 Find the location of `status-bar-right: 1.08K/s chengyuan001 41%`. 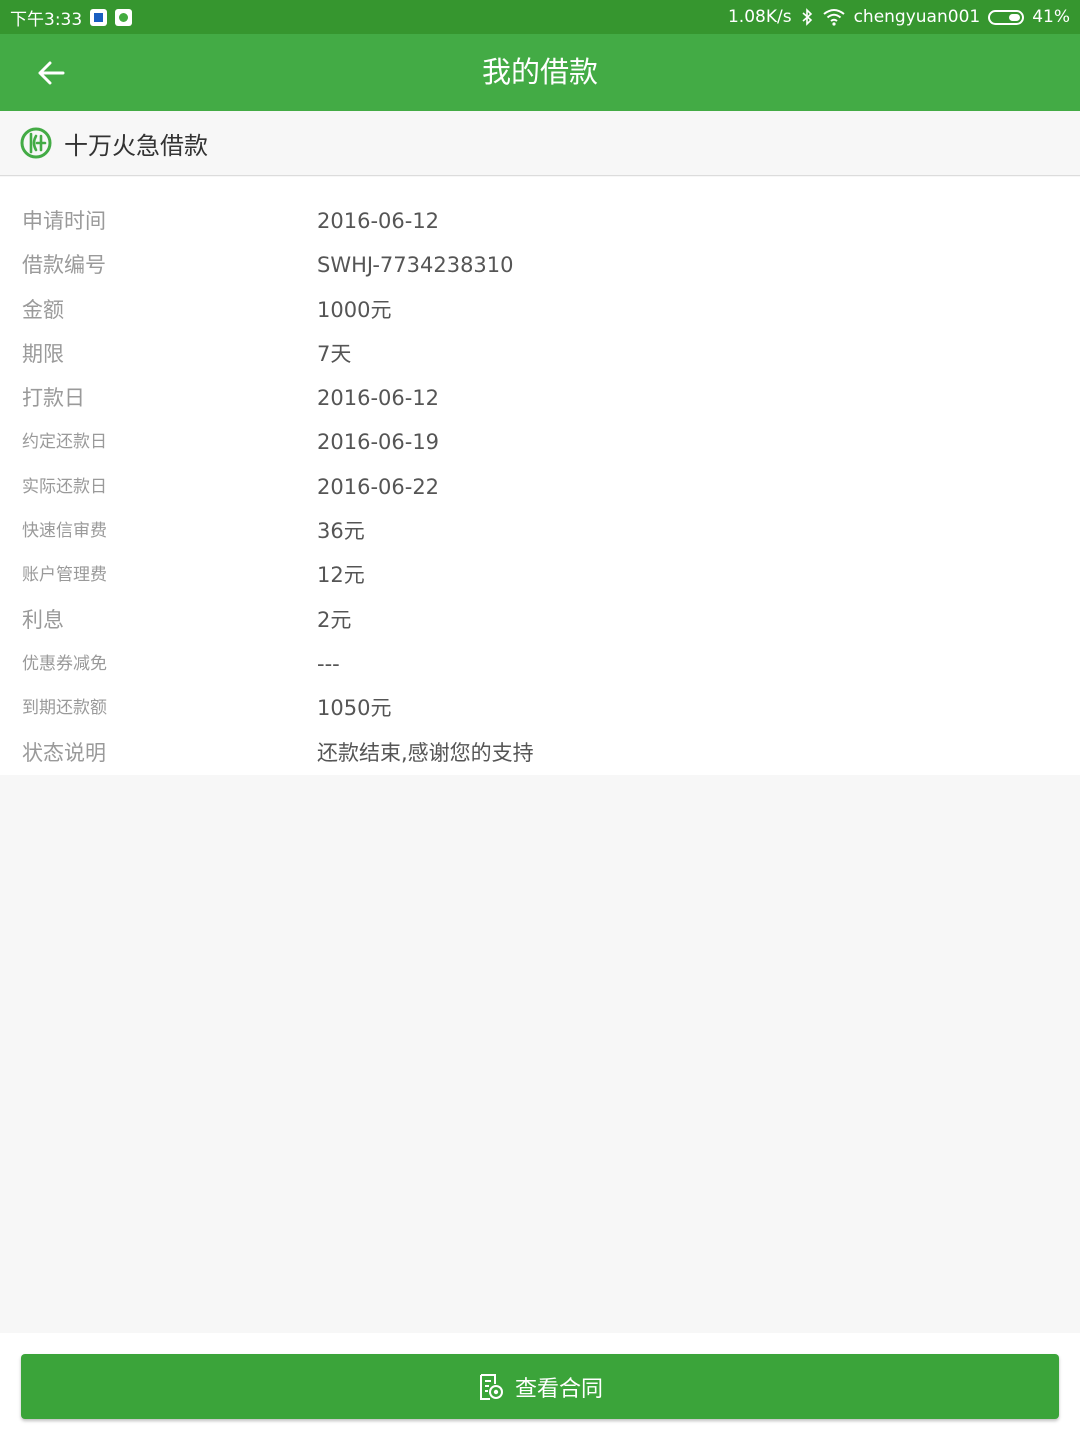

status-bar-right: 1.08K/s chengyuan001 41% is located at coordinates (899, 17).